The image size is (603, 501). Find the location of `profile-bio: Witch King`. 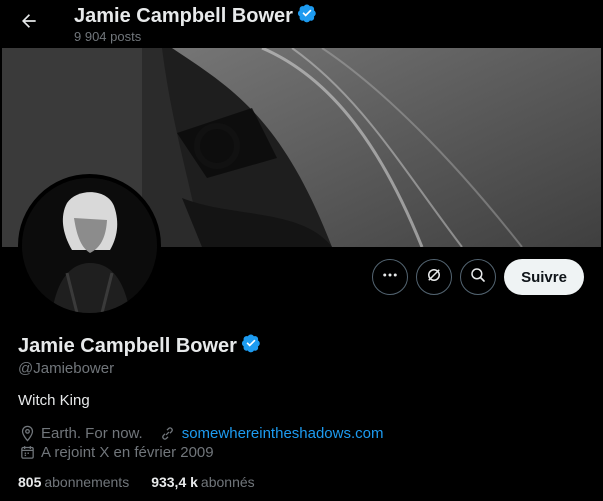

profile-bio: Witch King is located at coordinates (54, 400).